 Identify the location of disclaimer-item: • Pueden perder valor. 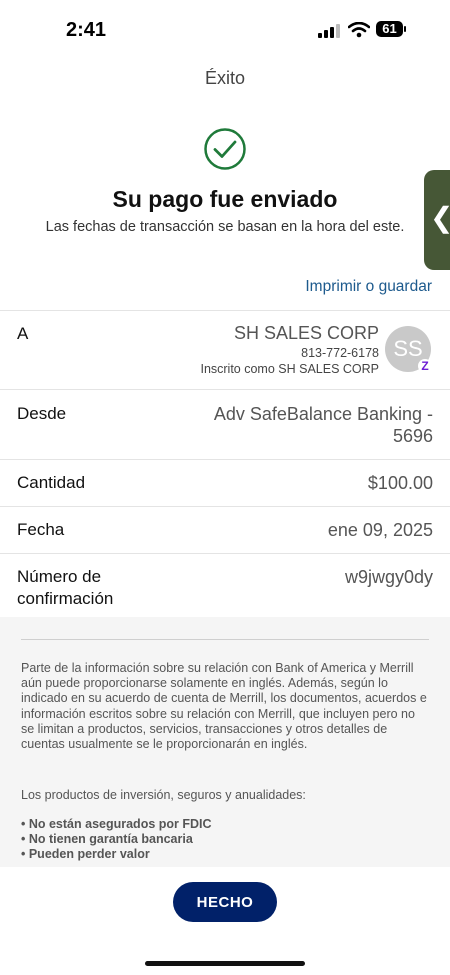
(85, 854).